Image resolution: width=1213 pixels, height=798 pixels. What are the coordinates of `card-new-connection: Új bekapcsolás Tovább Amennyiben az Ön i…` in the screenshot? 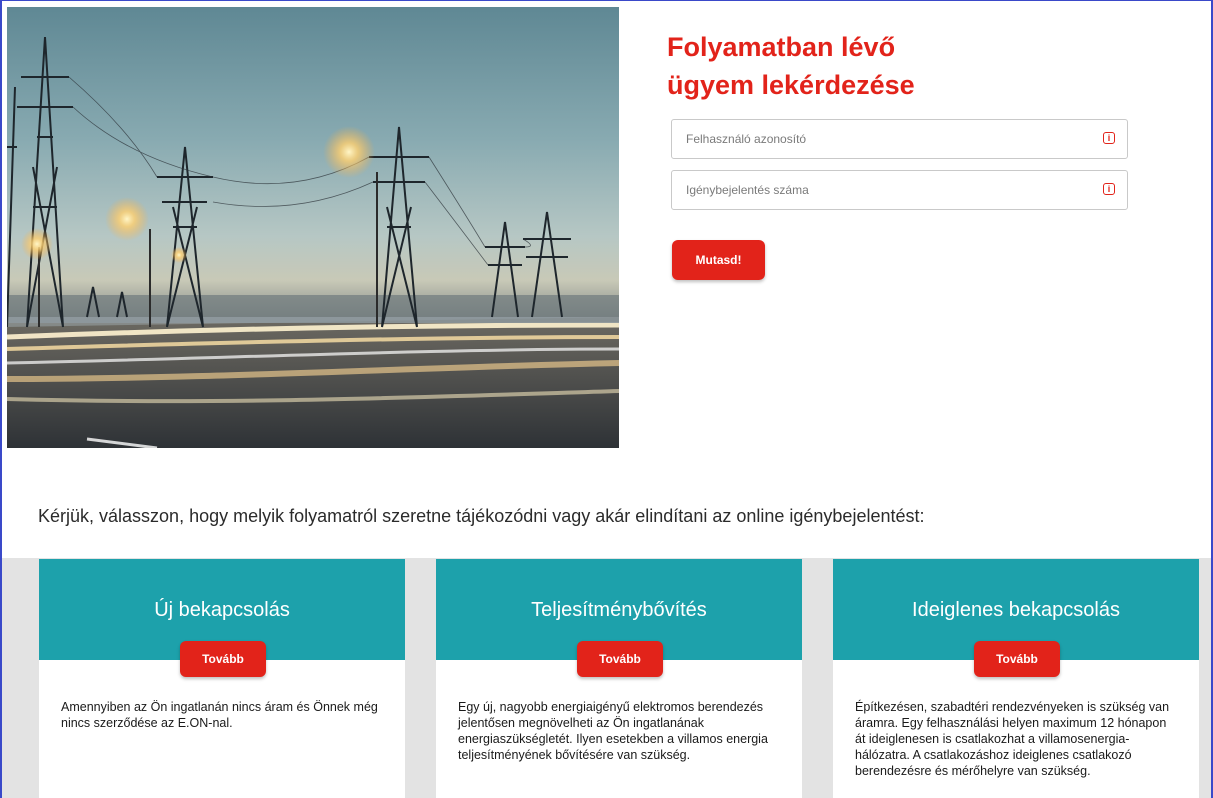 It's located at (222, 678).